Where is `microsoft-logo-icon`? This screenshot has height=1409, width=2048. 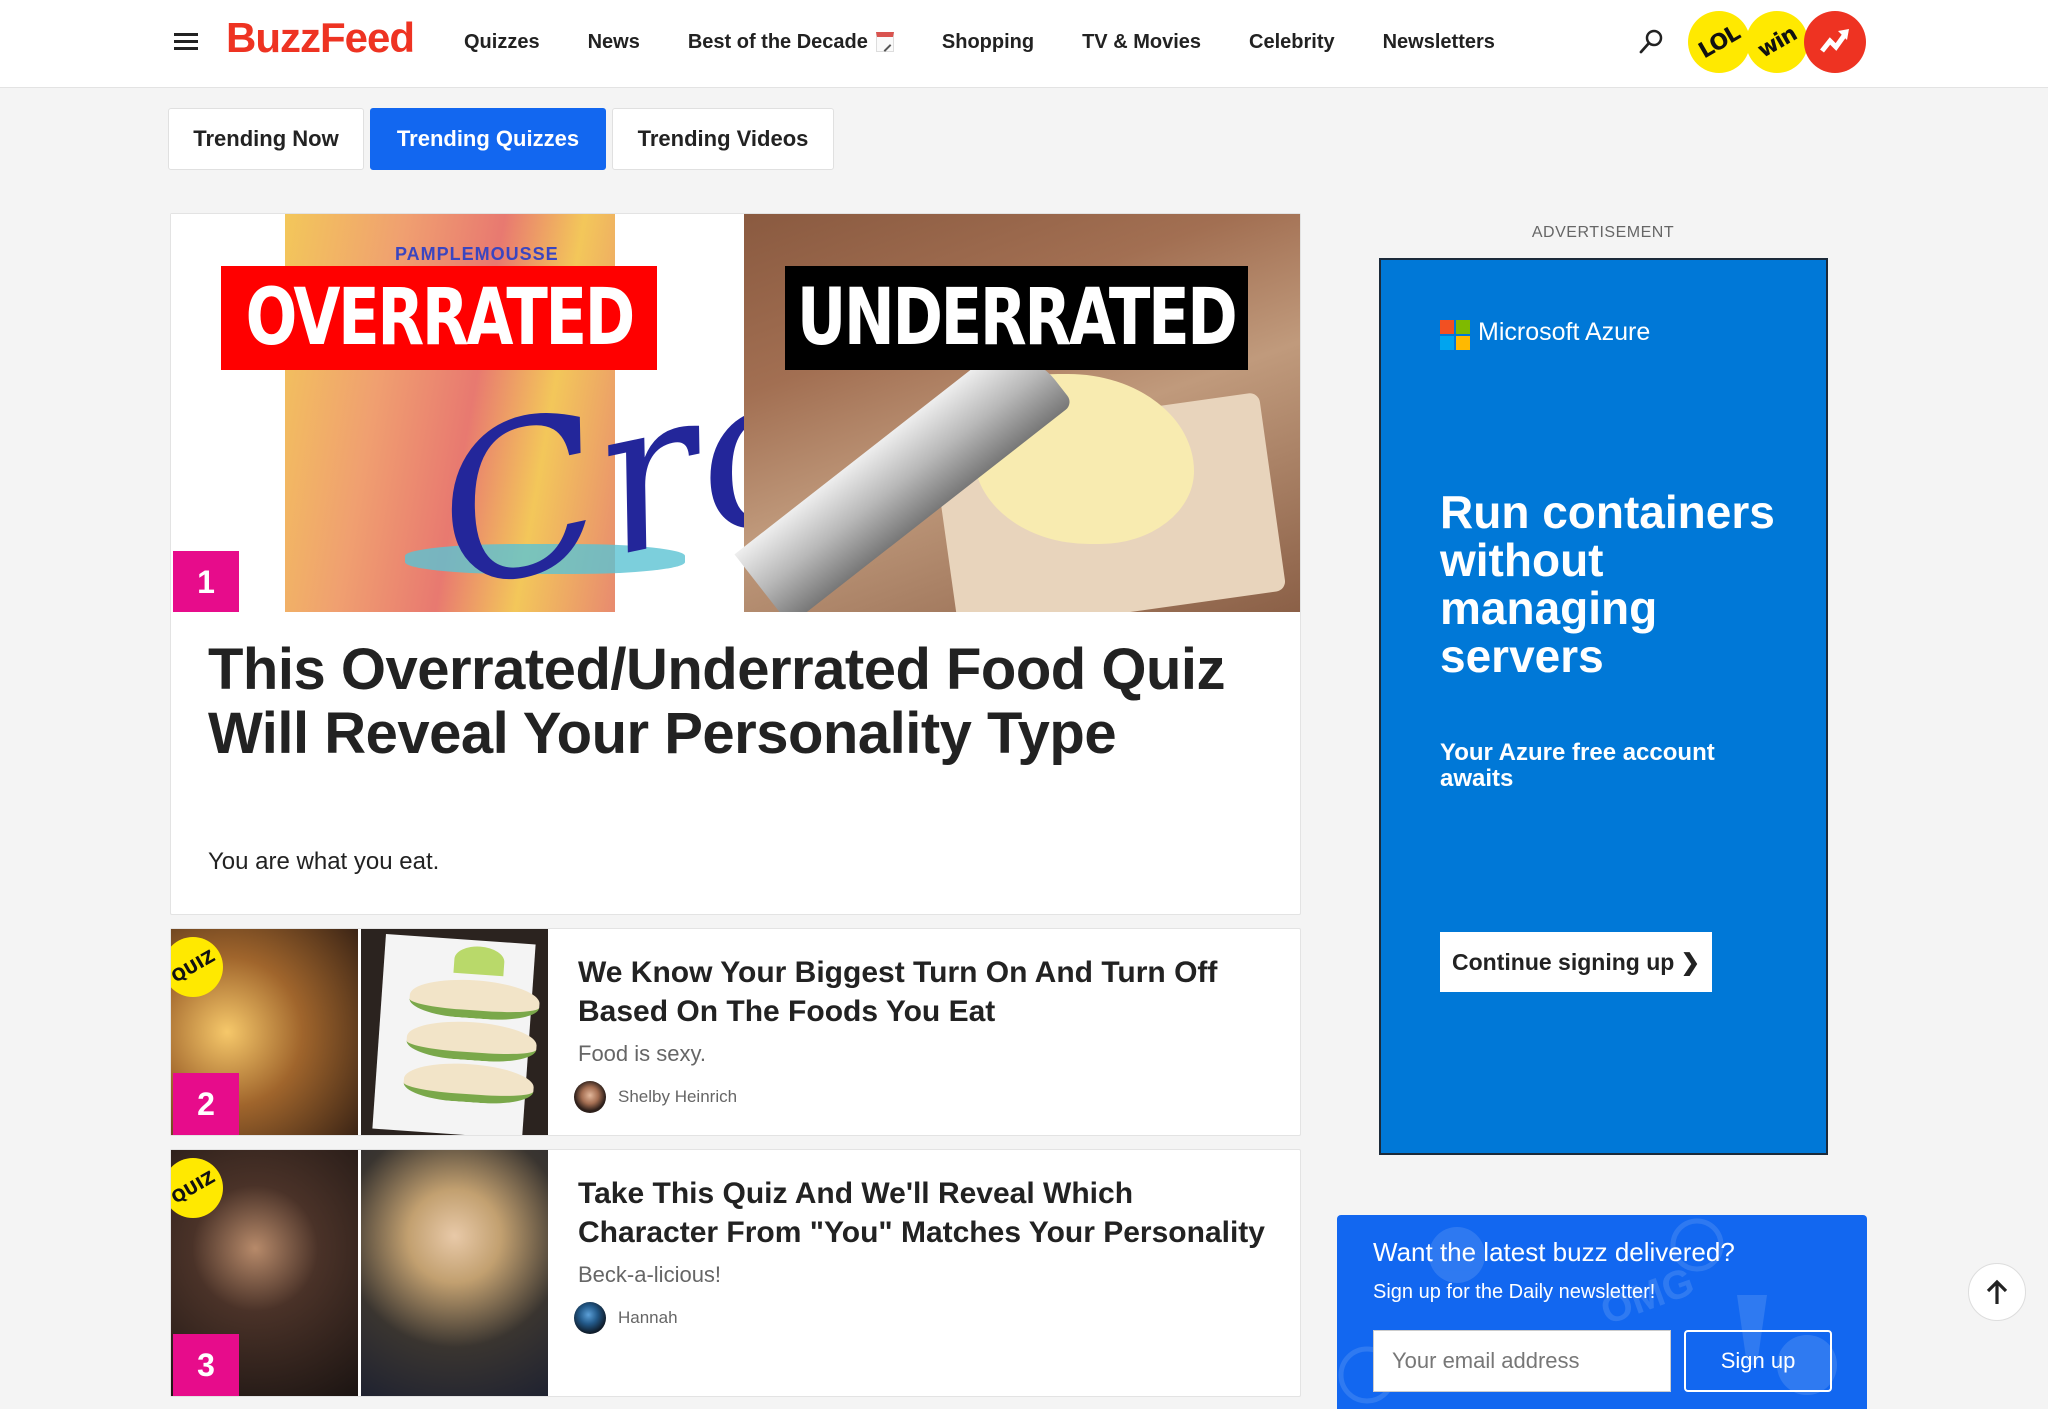 microsoft-logo-icon is located at coordinates (1455, 335).